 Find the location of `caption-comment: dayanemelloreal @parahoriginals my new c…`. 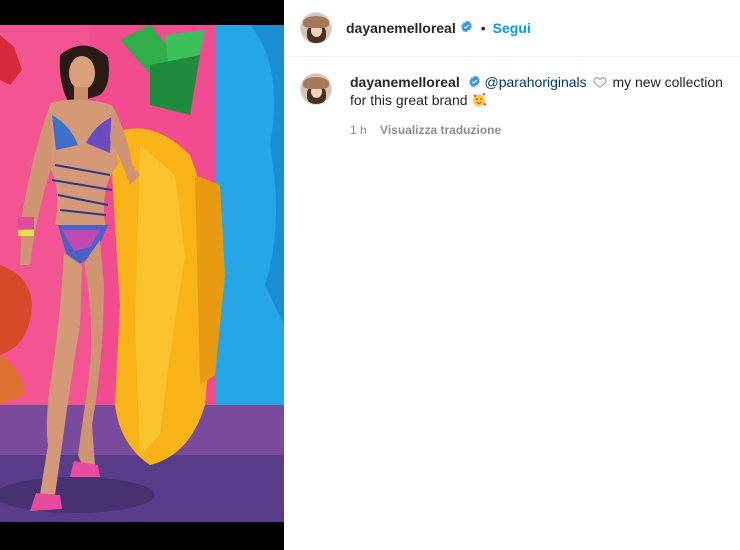

caption-comment: dayanemelloreal @parahoriginals my new c… is located at coordinates (512, 98).